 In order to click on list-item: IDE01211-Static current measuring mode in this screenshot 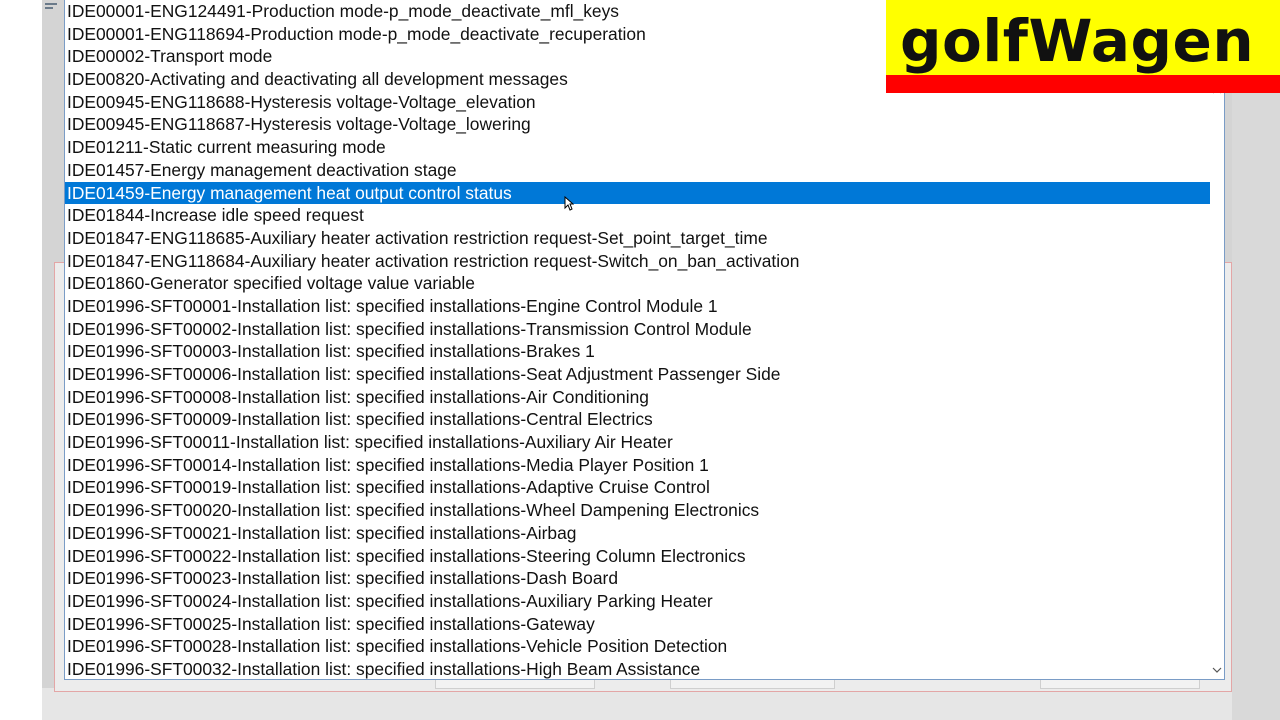, I will do `click(639, 147)`.